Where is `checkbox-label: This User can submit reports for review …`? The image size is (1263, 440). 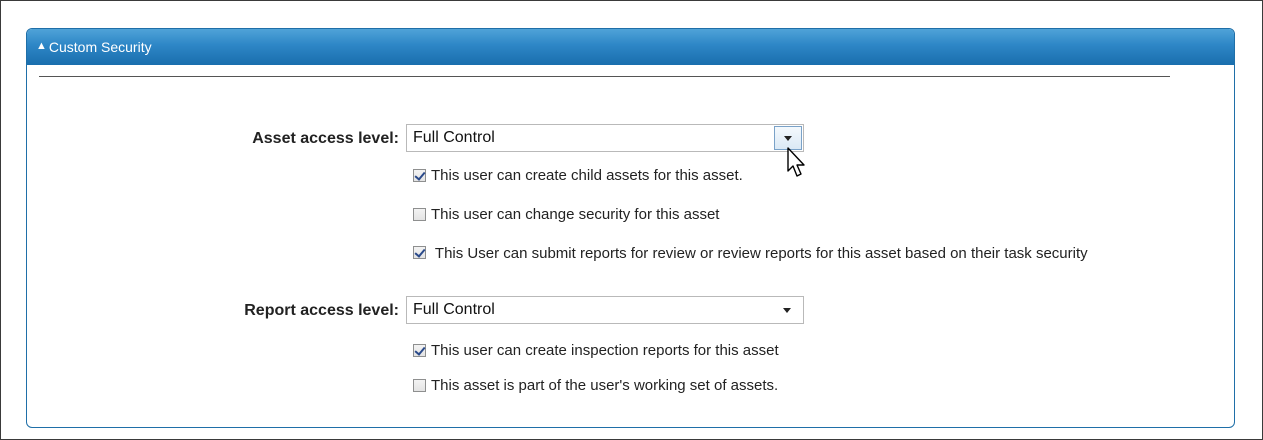
checkbox-label: This User can submit reports for review … is located at coordinates (761, 253).